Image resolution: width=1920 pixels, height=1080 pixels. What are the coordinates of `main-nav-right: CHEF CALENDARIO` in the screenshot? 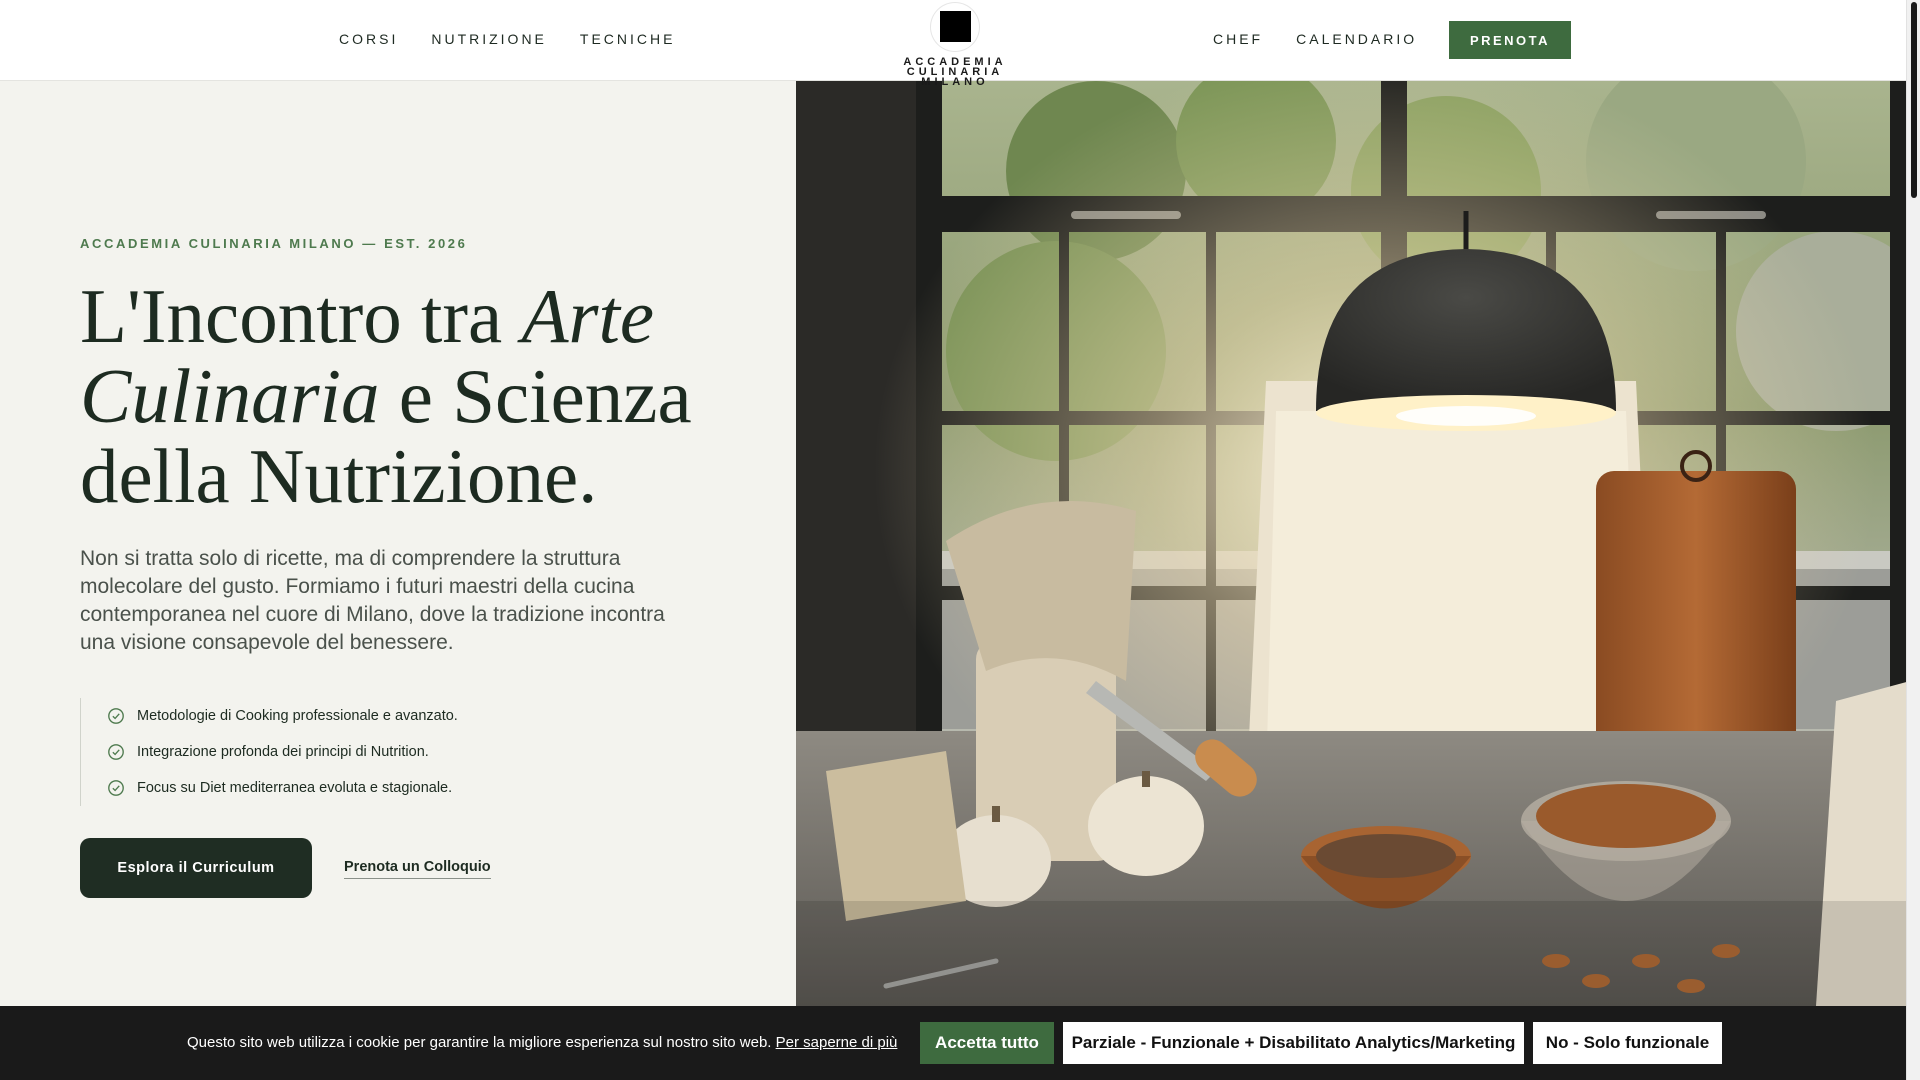 It's located at (1315, 39).